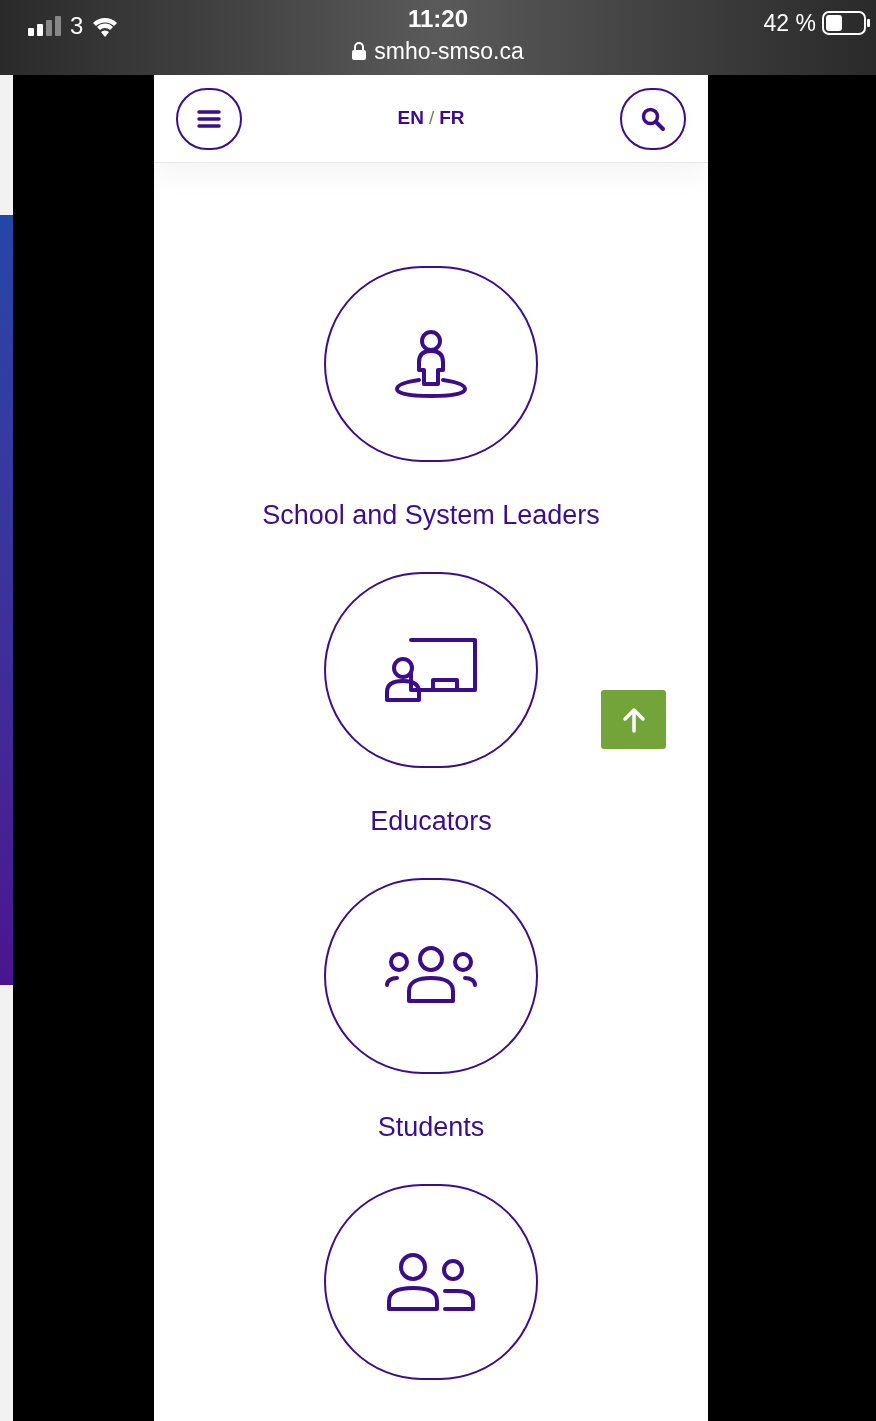 The width and height of the screenshot is (876, 1421). I want to click on battery-icon, so click(846, 23).